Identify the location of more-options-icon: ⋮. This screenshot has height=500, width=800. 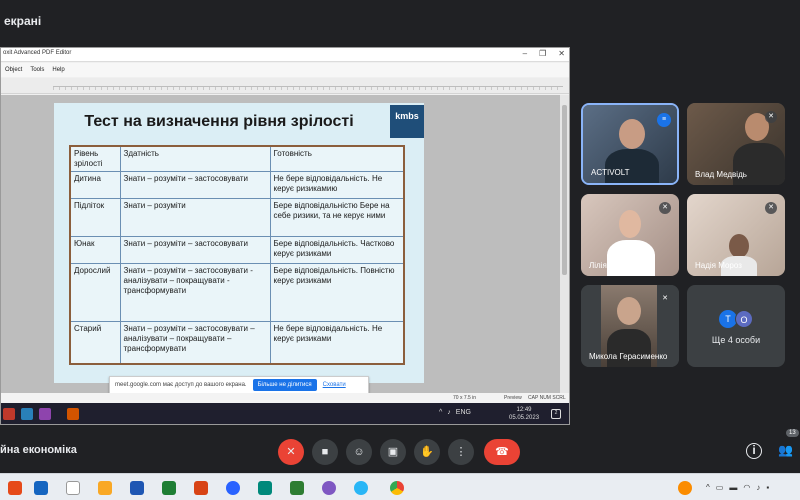
(461, 452).